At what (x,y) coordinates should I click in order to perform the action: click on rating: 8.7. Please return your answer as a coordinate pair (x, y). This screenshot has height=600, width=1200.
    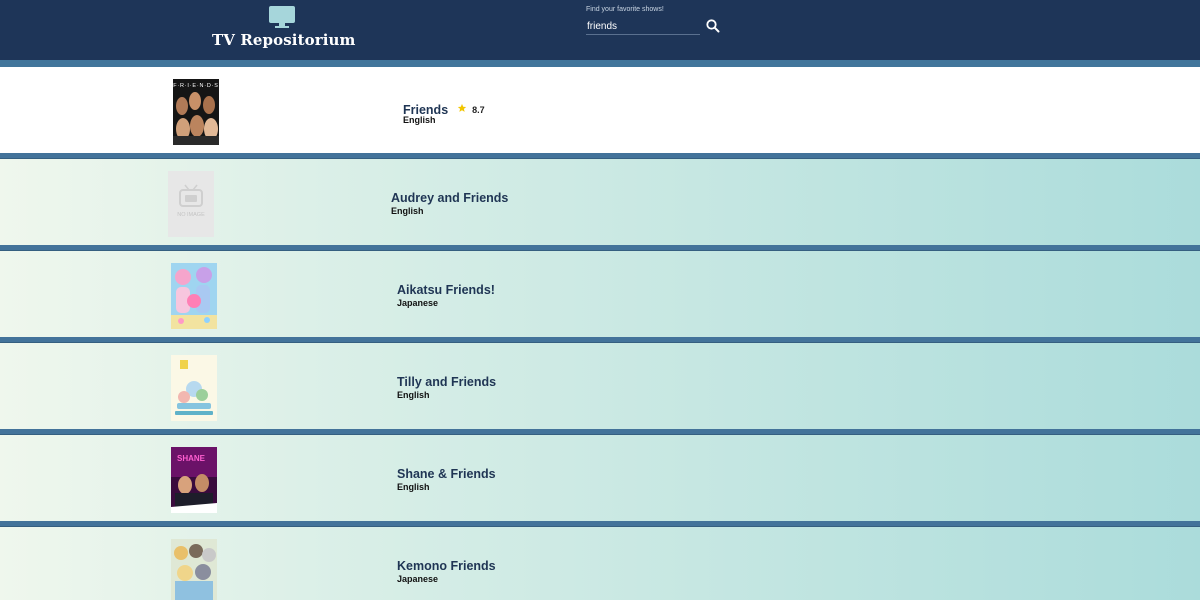
    Looking at the image, I should click on (471, 109).